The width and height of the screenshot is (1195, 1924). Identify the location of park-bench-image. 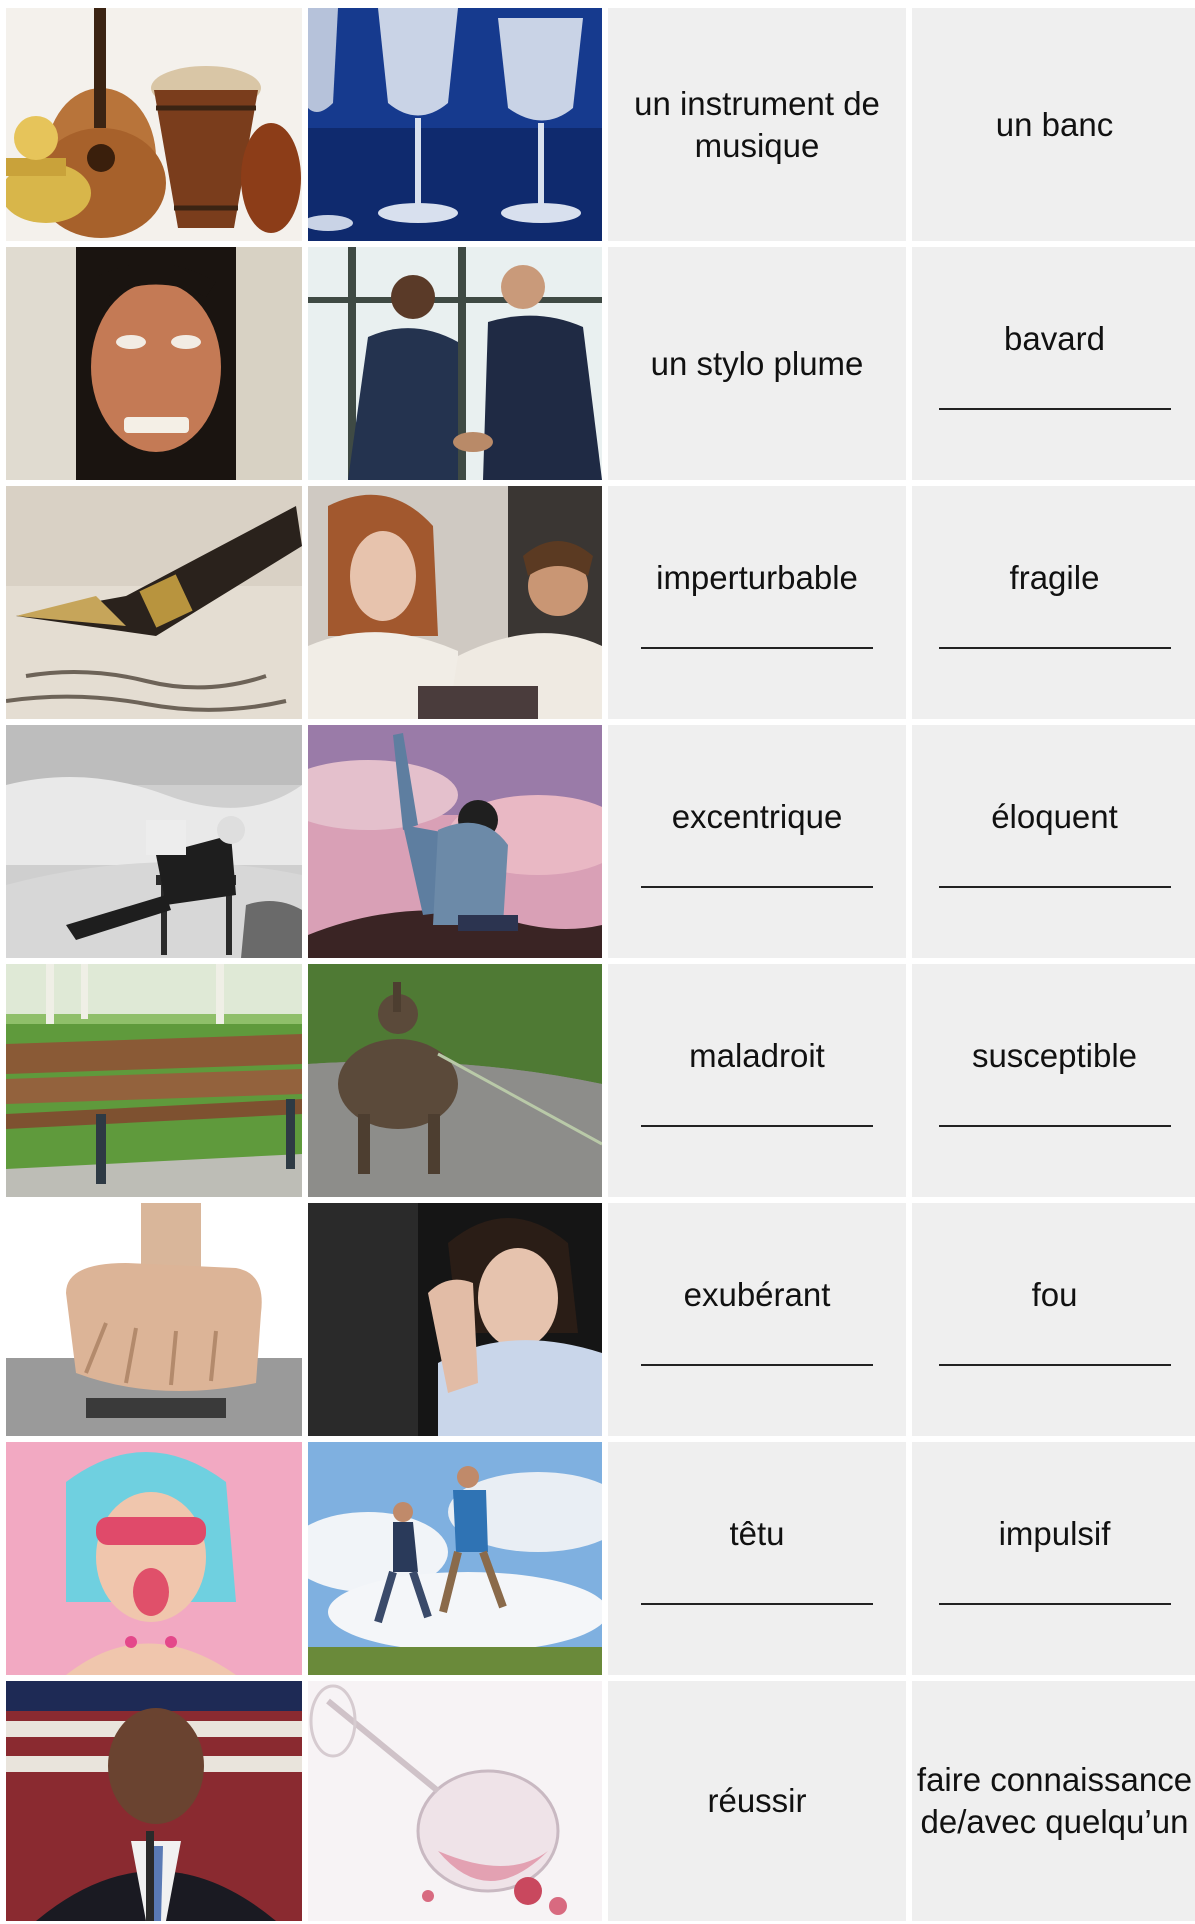
(154, 1080).